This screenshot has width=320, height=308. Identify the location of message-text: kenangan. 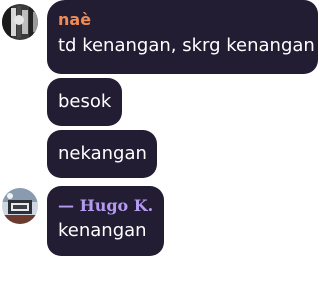
(102, 230).